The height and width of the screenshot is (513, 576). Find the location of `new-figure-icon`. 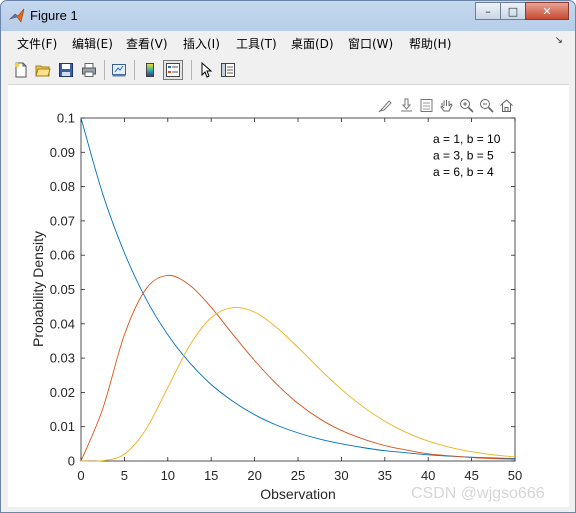

new-figure-icon is located at coordinates (21, 70).